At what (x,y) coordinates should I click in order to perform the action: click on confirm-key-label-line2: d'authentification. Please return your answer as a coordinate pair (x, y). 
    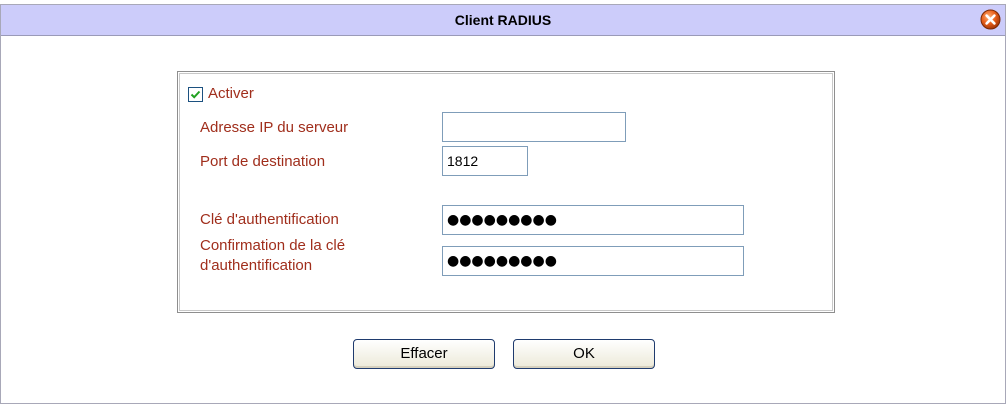
    Looking at the image, I should click on (256, 265).